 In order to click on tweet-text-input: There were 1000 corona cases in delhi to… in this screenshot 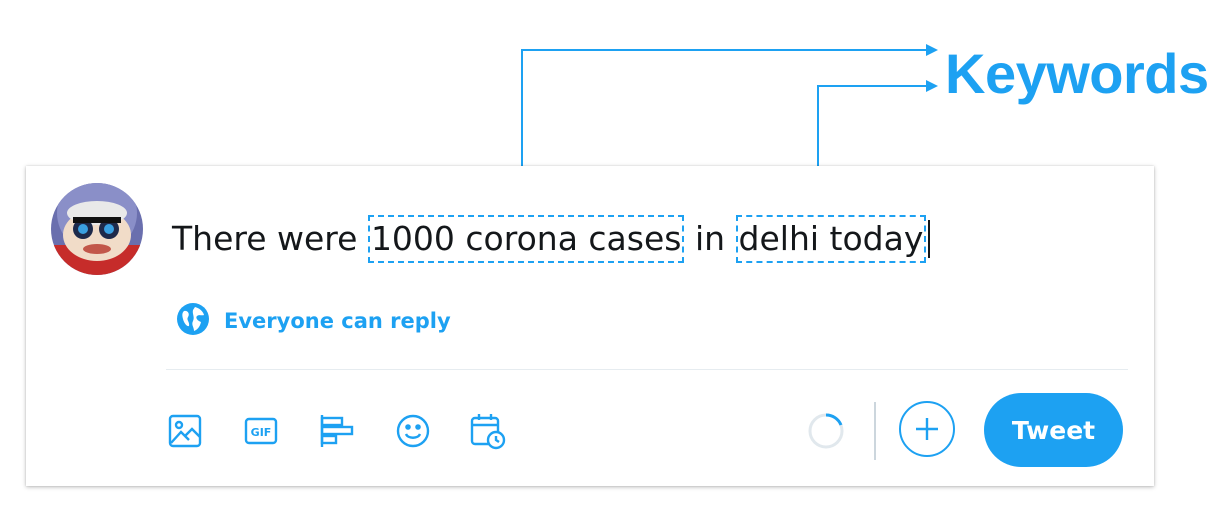, I will do `click(551, 239)`.